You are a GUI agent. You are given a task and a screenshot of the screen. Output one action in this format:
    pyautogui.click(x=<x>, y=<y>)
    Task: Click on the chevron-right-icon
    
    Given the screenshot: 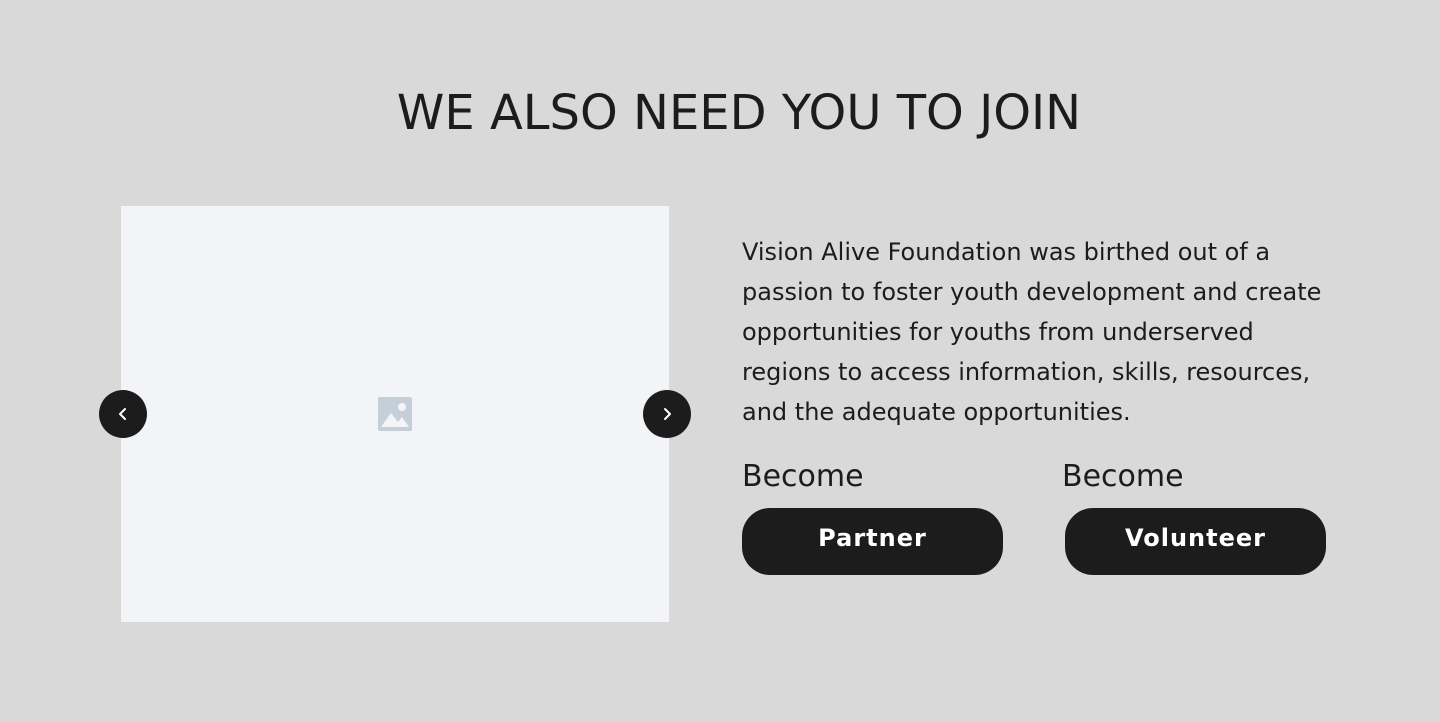 What is the action you would take?
    pyautogui.click(x=667, y=414)
    